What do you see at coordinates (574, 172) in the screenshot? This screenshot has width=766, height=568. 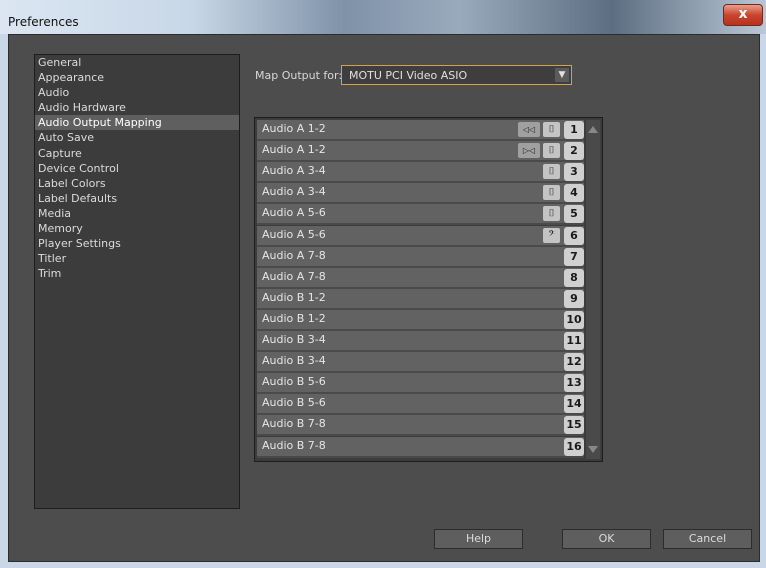 I see `output-channel-number: 3` at bounding box center [574, 172].